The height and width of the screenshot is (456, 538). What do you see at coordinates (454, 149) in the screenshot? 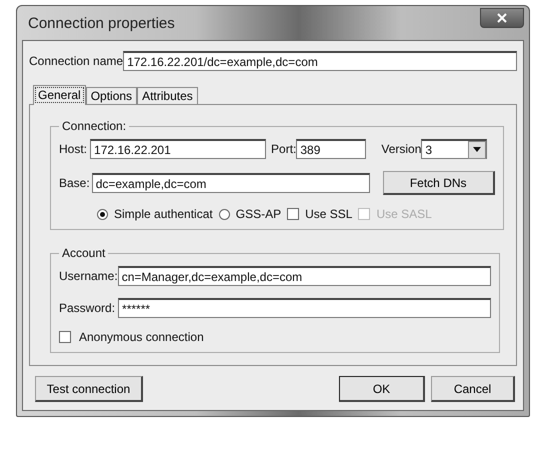
I see `version-dropdown: 3` at bounding box center [454, 149].